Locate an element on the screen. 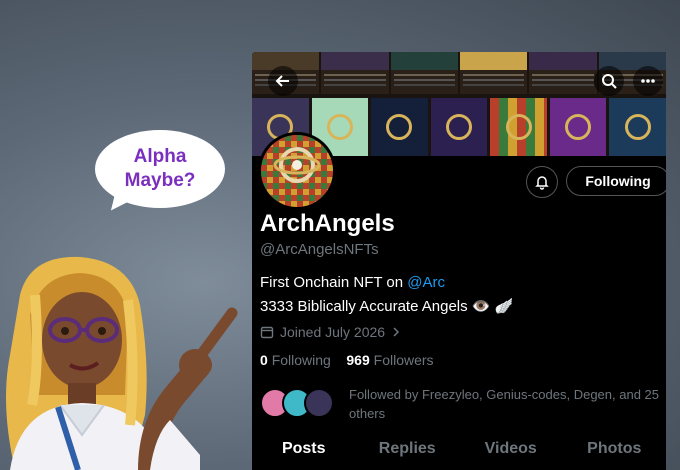 Image resolution: width=680 pixels, height=470 pixels. search-button is located at coordinates (609, 81).